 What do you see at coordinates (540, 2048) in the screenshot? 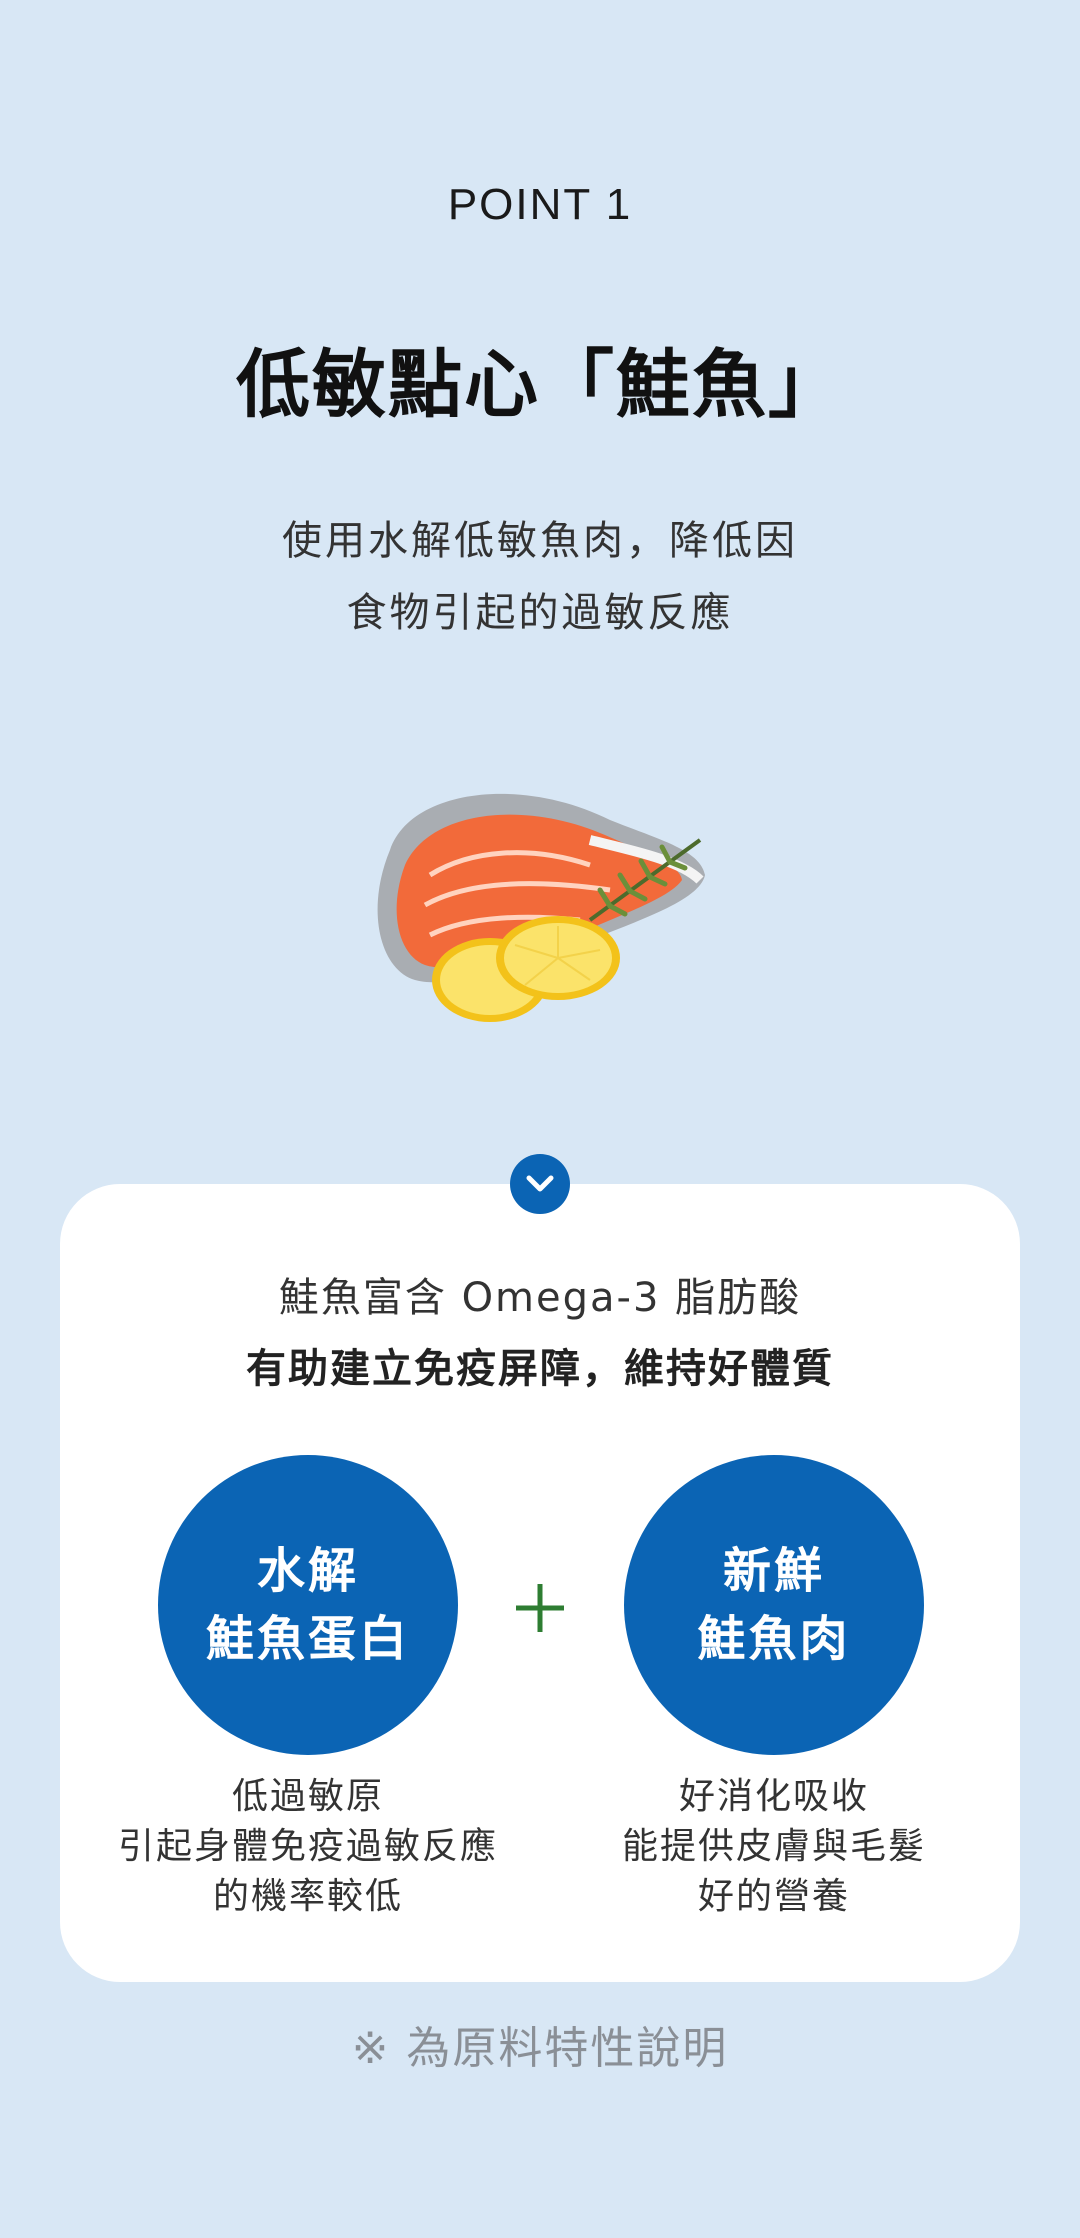
I see `footnote: ※ 為原料特性說明` at bounding box center [540, 2048].